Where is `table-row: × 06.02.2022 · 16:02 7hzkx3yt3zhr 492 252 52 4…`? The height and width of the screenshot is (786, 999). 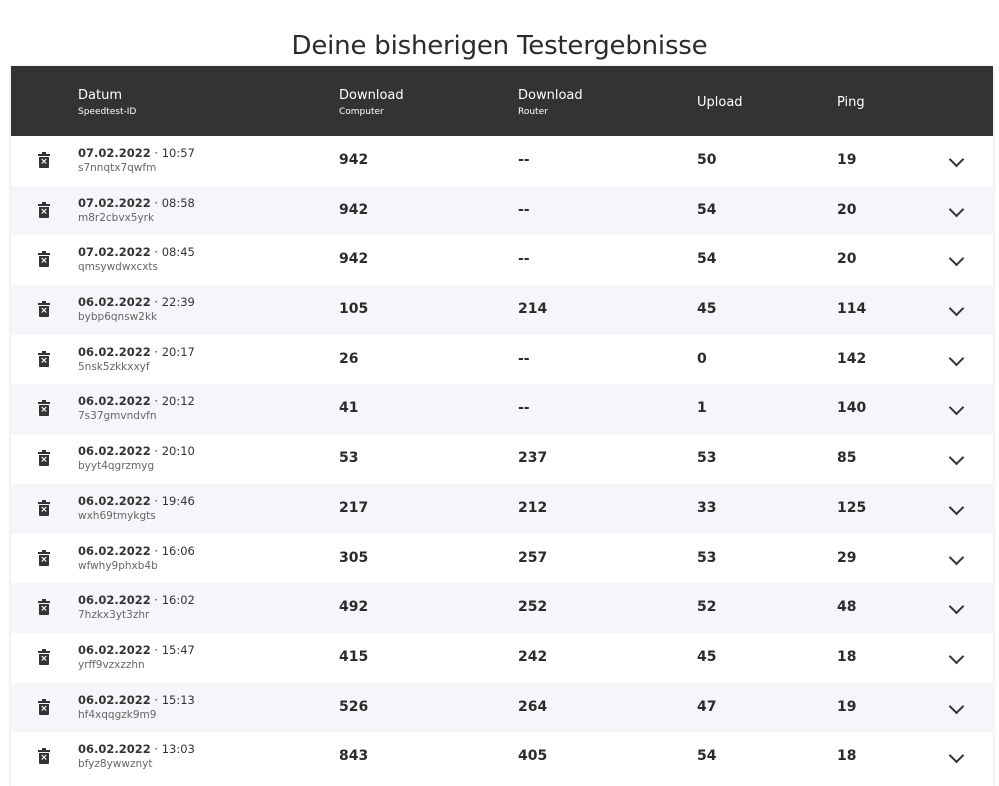
table-row: × 06.02.2022 · 16:02 7hzkx3yt3zhr 492 252 52 4… is located at coordinates (502, 608).